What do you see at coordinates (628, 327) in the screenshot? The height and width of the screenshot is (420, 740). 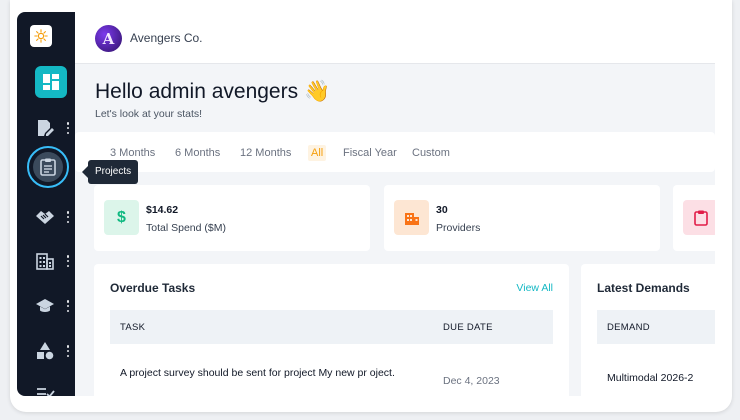 I see `column-header-demand: DEMAND` at bounding box center [628, 327].